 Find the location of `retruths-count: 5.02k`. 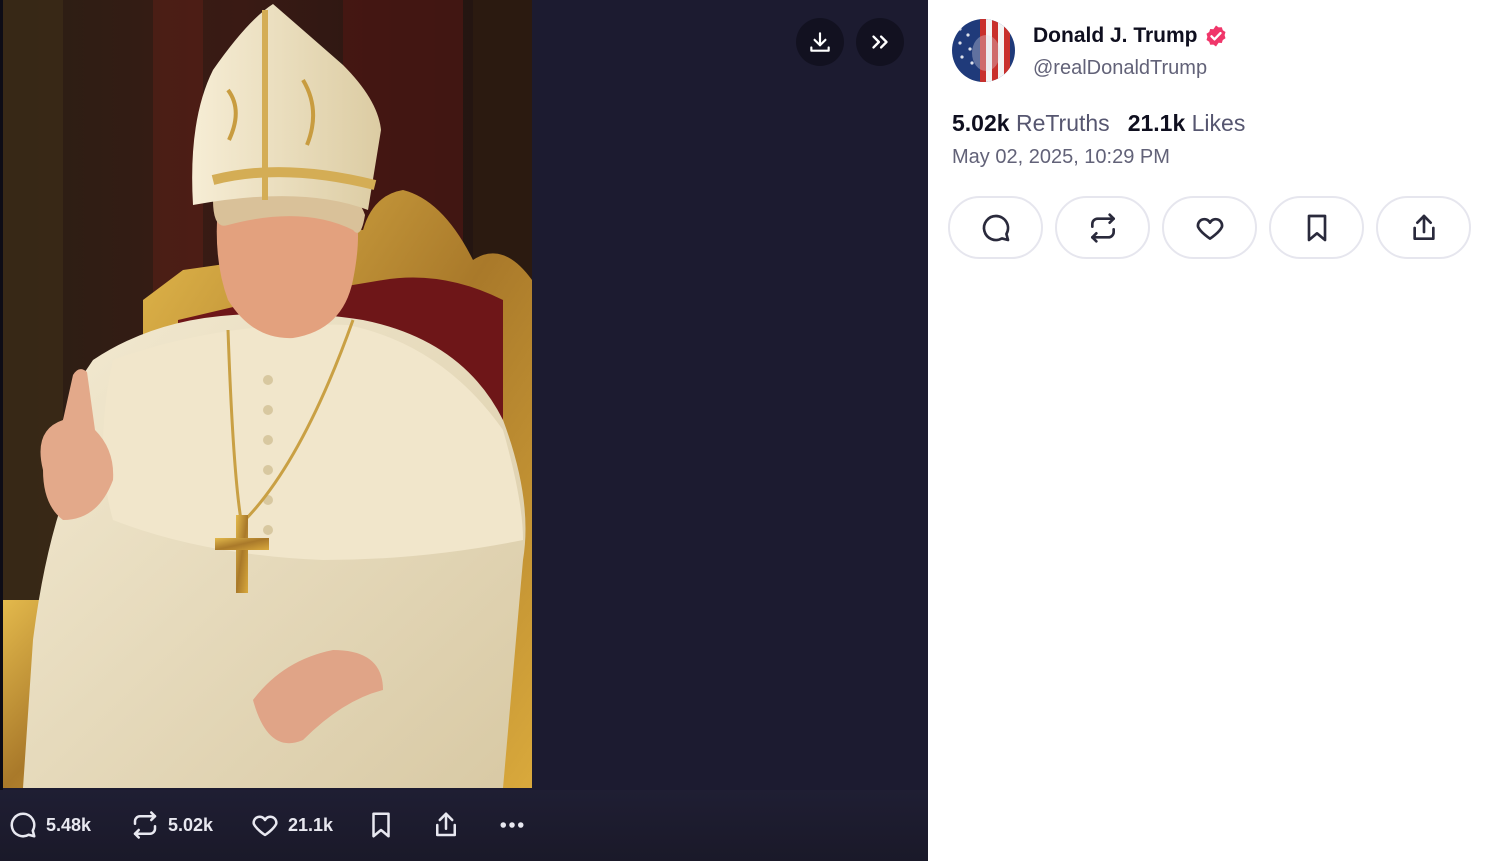

retruths-count: 5.02k is located at coordinates (981, 123).